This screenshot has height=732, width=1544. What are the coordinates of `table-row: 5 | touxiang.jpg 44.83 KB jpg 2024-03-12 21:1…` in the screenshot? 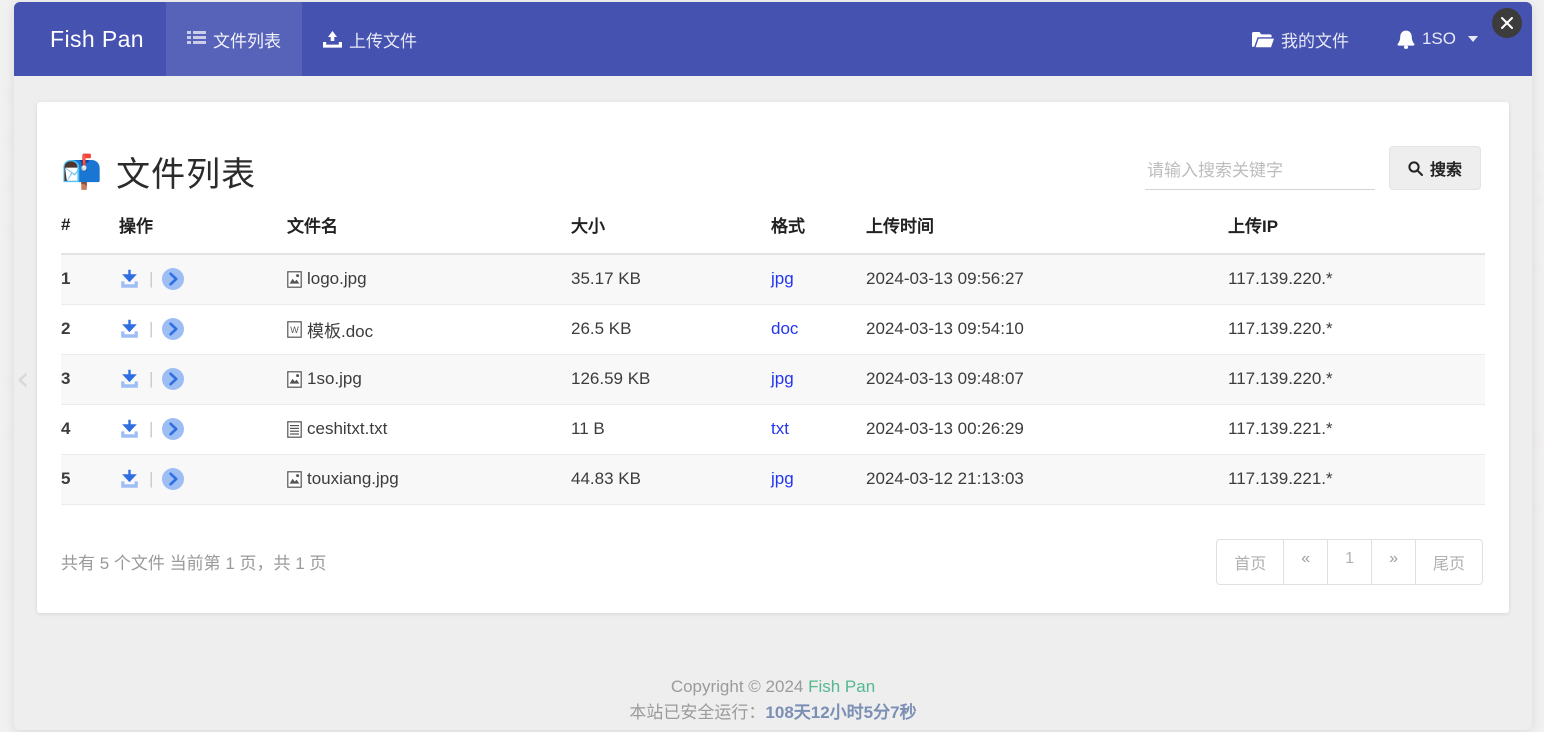 It's located at (773, 479).